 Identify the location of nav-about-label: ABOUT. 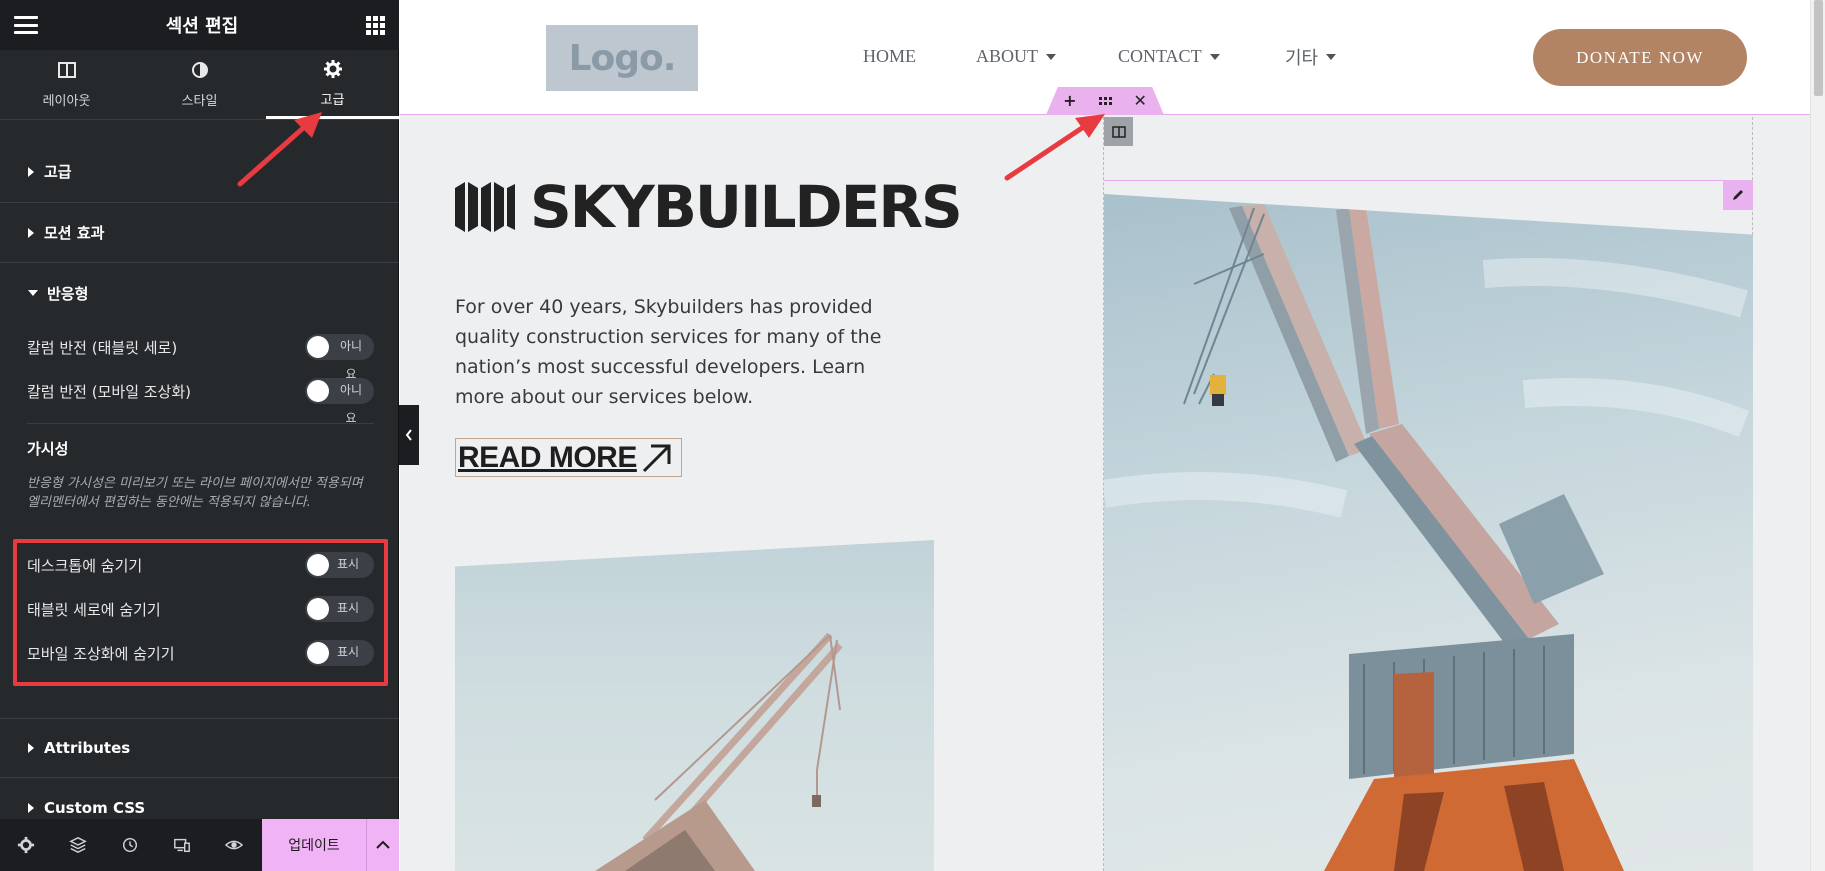
(1007, 56).